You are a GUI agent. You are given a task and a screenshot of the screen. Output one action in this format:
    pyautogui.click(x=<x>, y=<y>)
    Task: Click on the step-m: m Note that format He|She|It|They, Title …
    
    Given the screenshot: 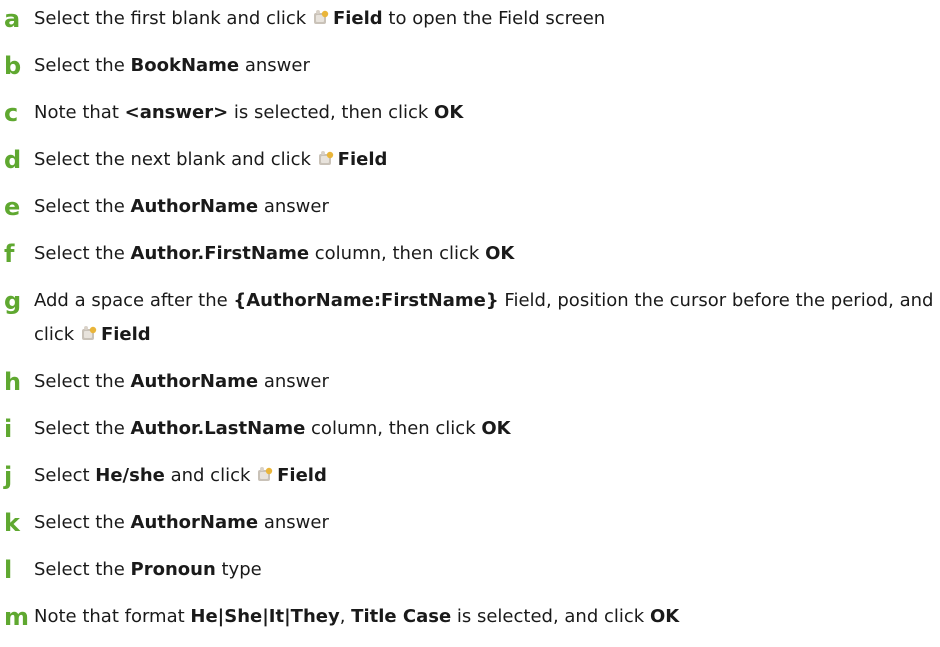 What is the action you would take?
    pyautogui.click(x=469, y=617)
    